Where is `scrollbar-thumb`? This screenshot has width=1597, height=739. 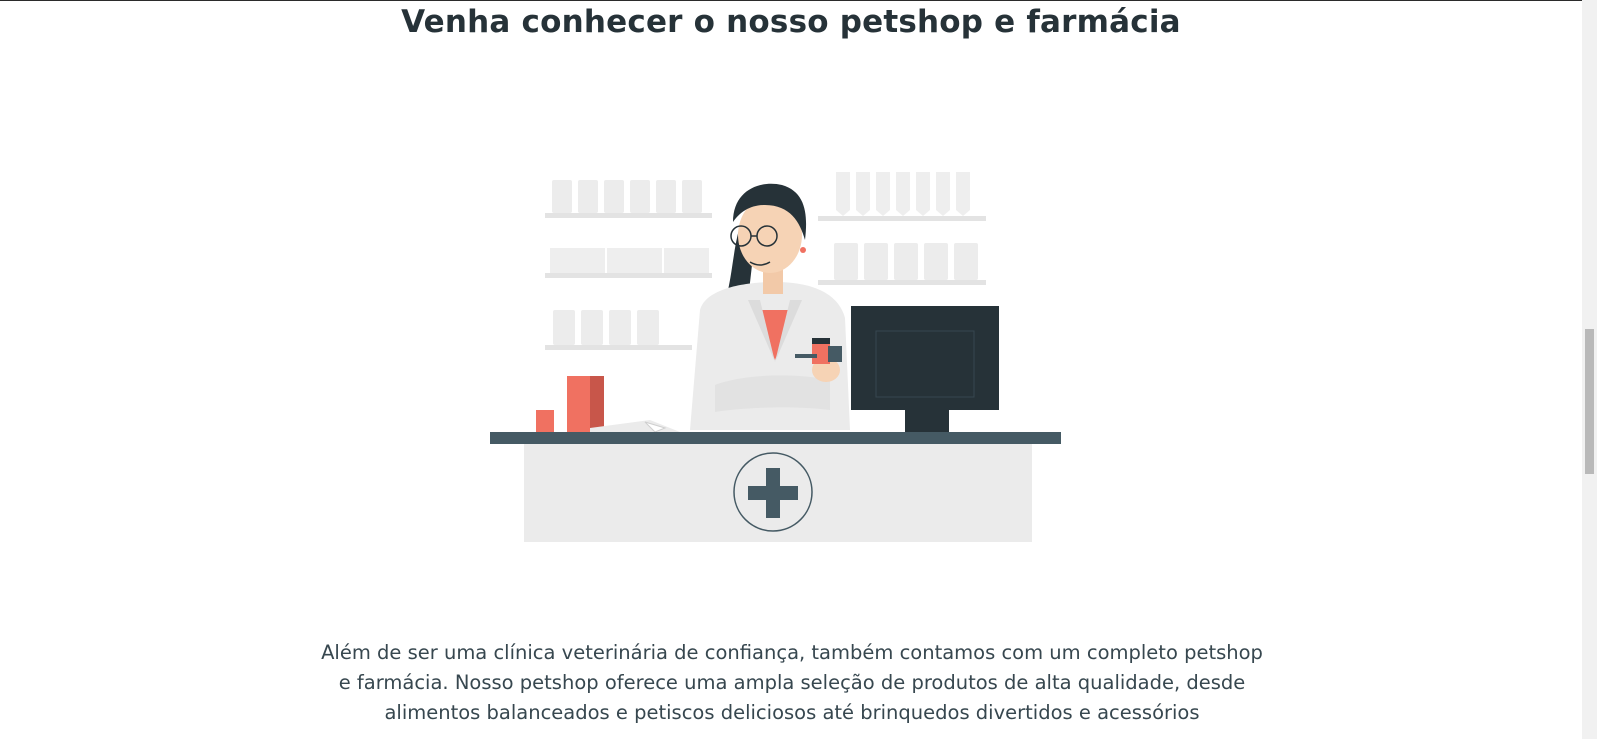 scrollbar-thumb is located at coordinates (1589, 401).